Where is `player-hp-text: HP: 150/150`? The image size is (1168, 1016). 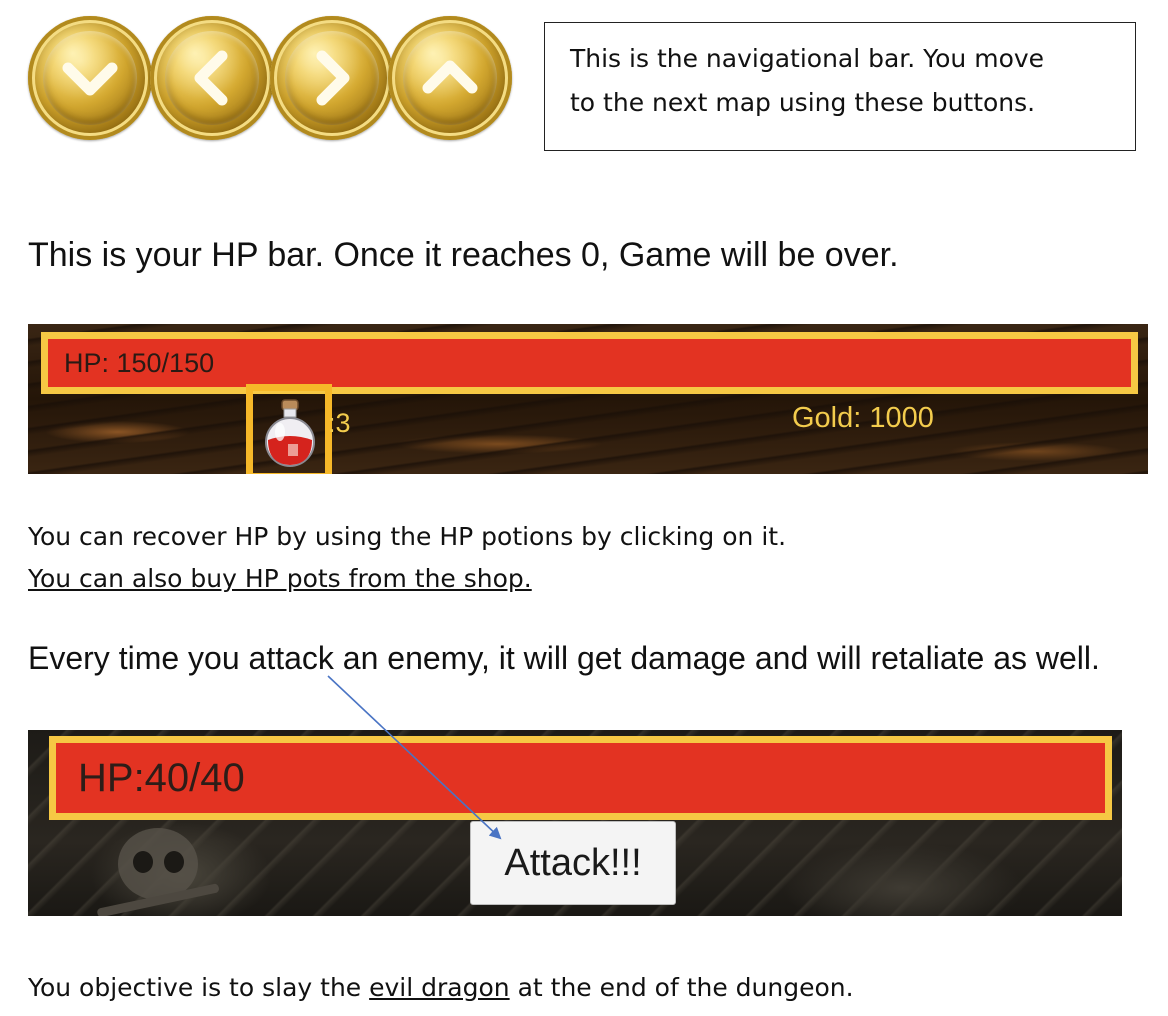
player-hp-text: HP: 150/150 is located at coordinates (139, 362).